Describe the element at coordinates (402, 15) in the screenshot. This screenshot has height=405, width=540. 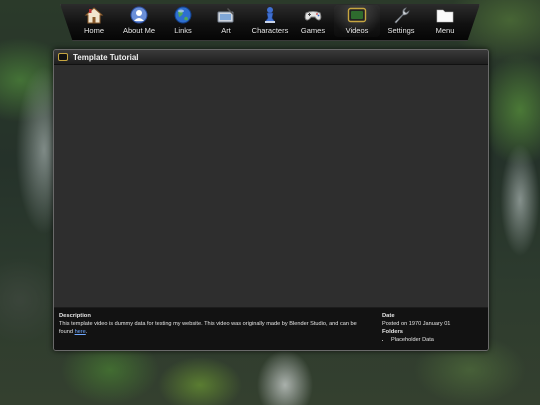
I see `wrench-icon` at that location.